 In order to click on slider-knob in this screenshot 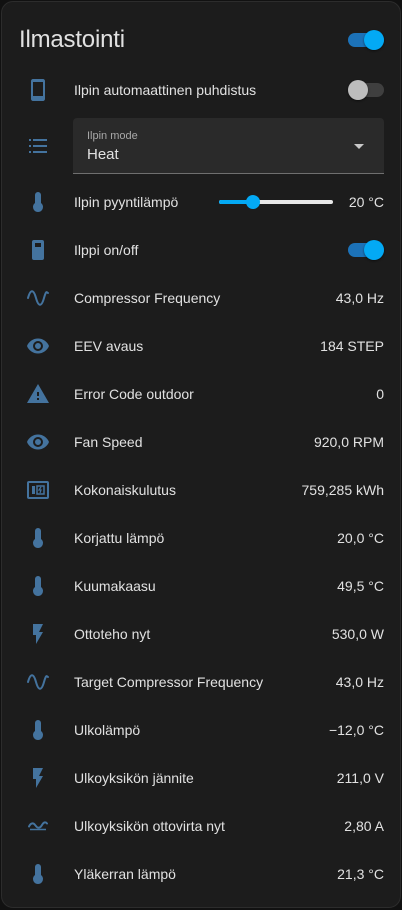, I will do `click(253, 202)`.